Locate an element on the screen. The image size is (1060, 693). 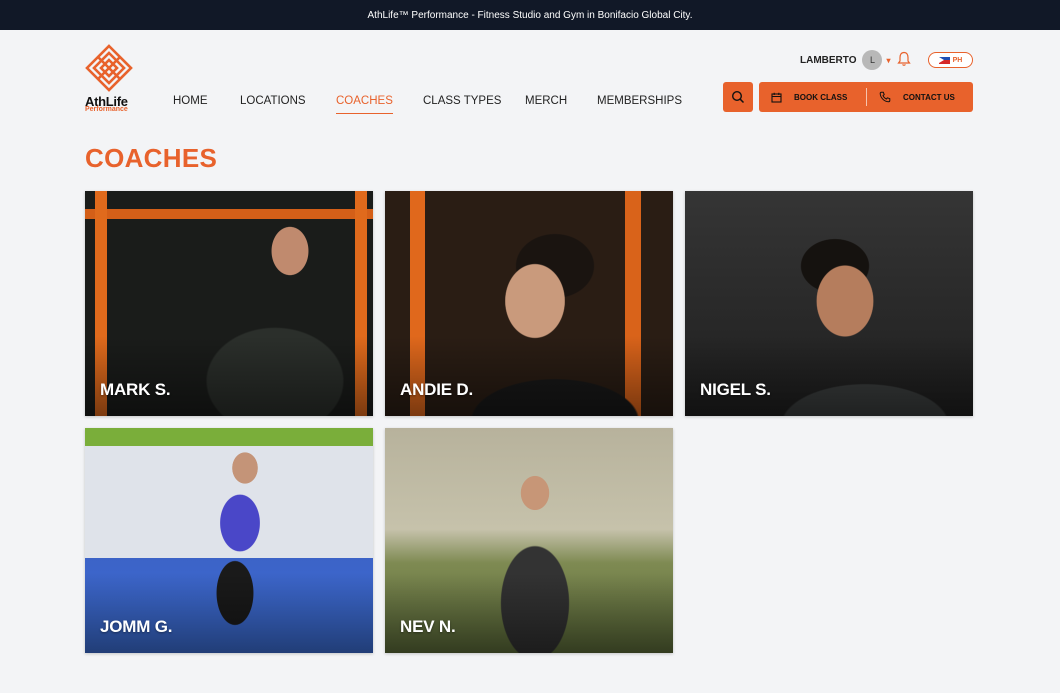
coach-name: MARK S. is located at coordinates (135, 389).